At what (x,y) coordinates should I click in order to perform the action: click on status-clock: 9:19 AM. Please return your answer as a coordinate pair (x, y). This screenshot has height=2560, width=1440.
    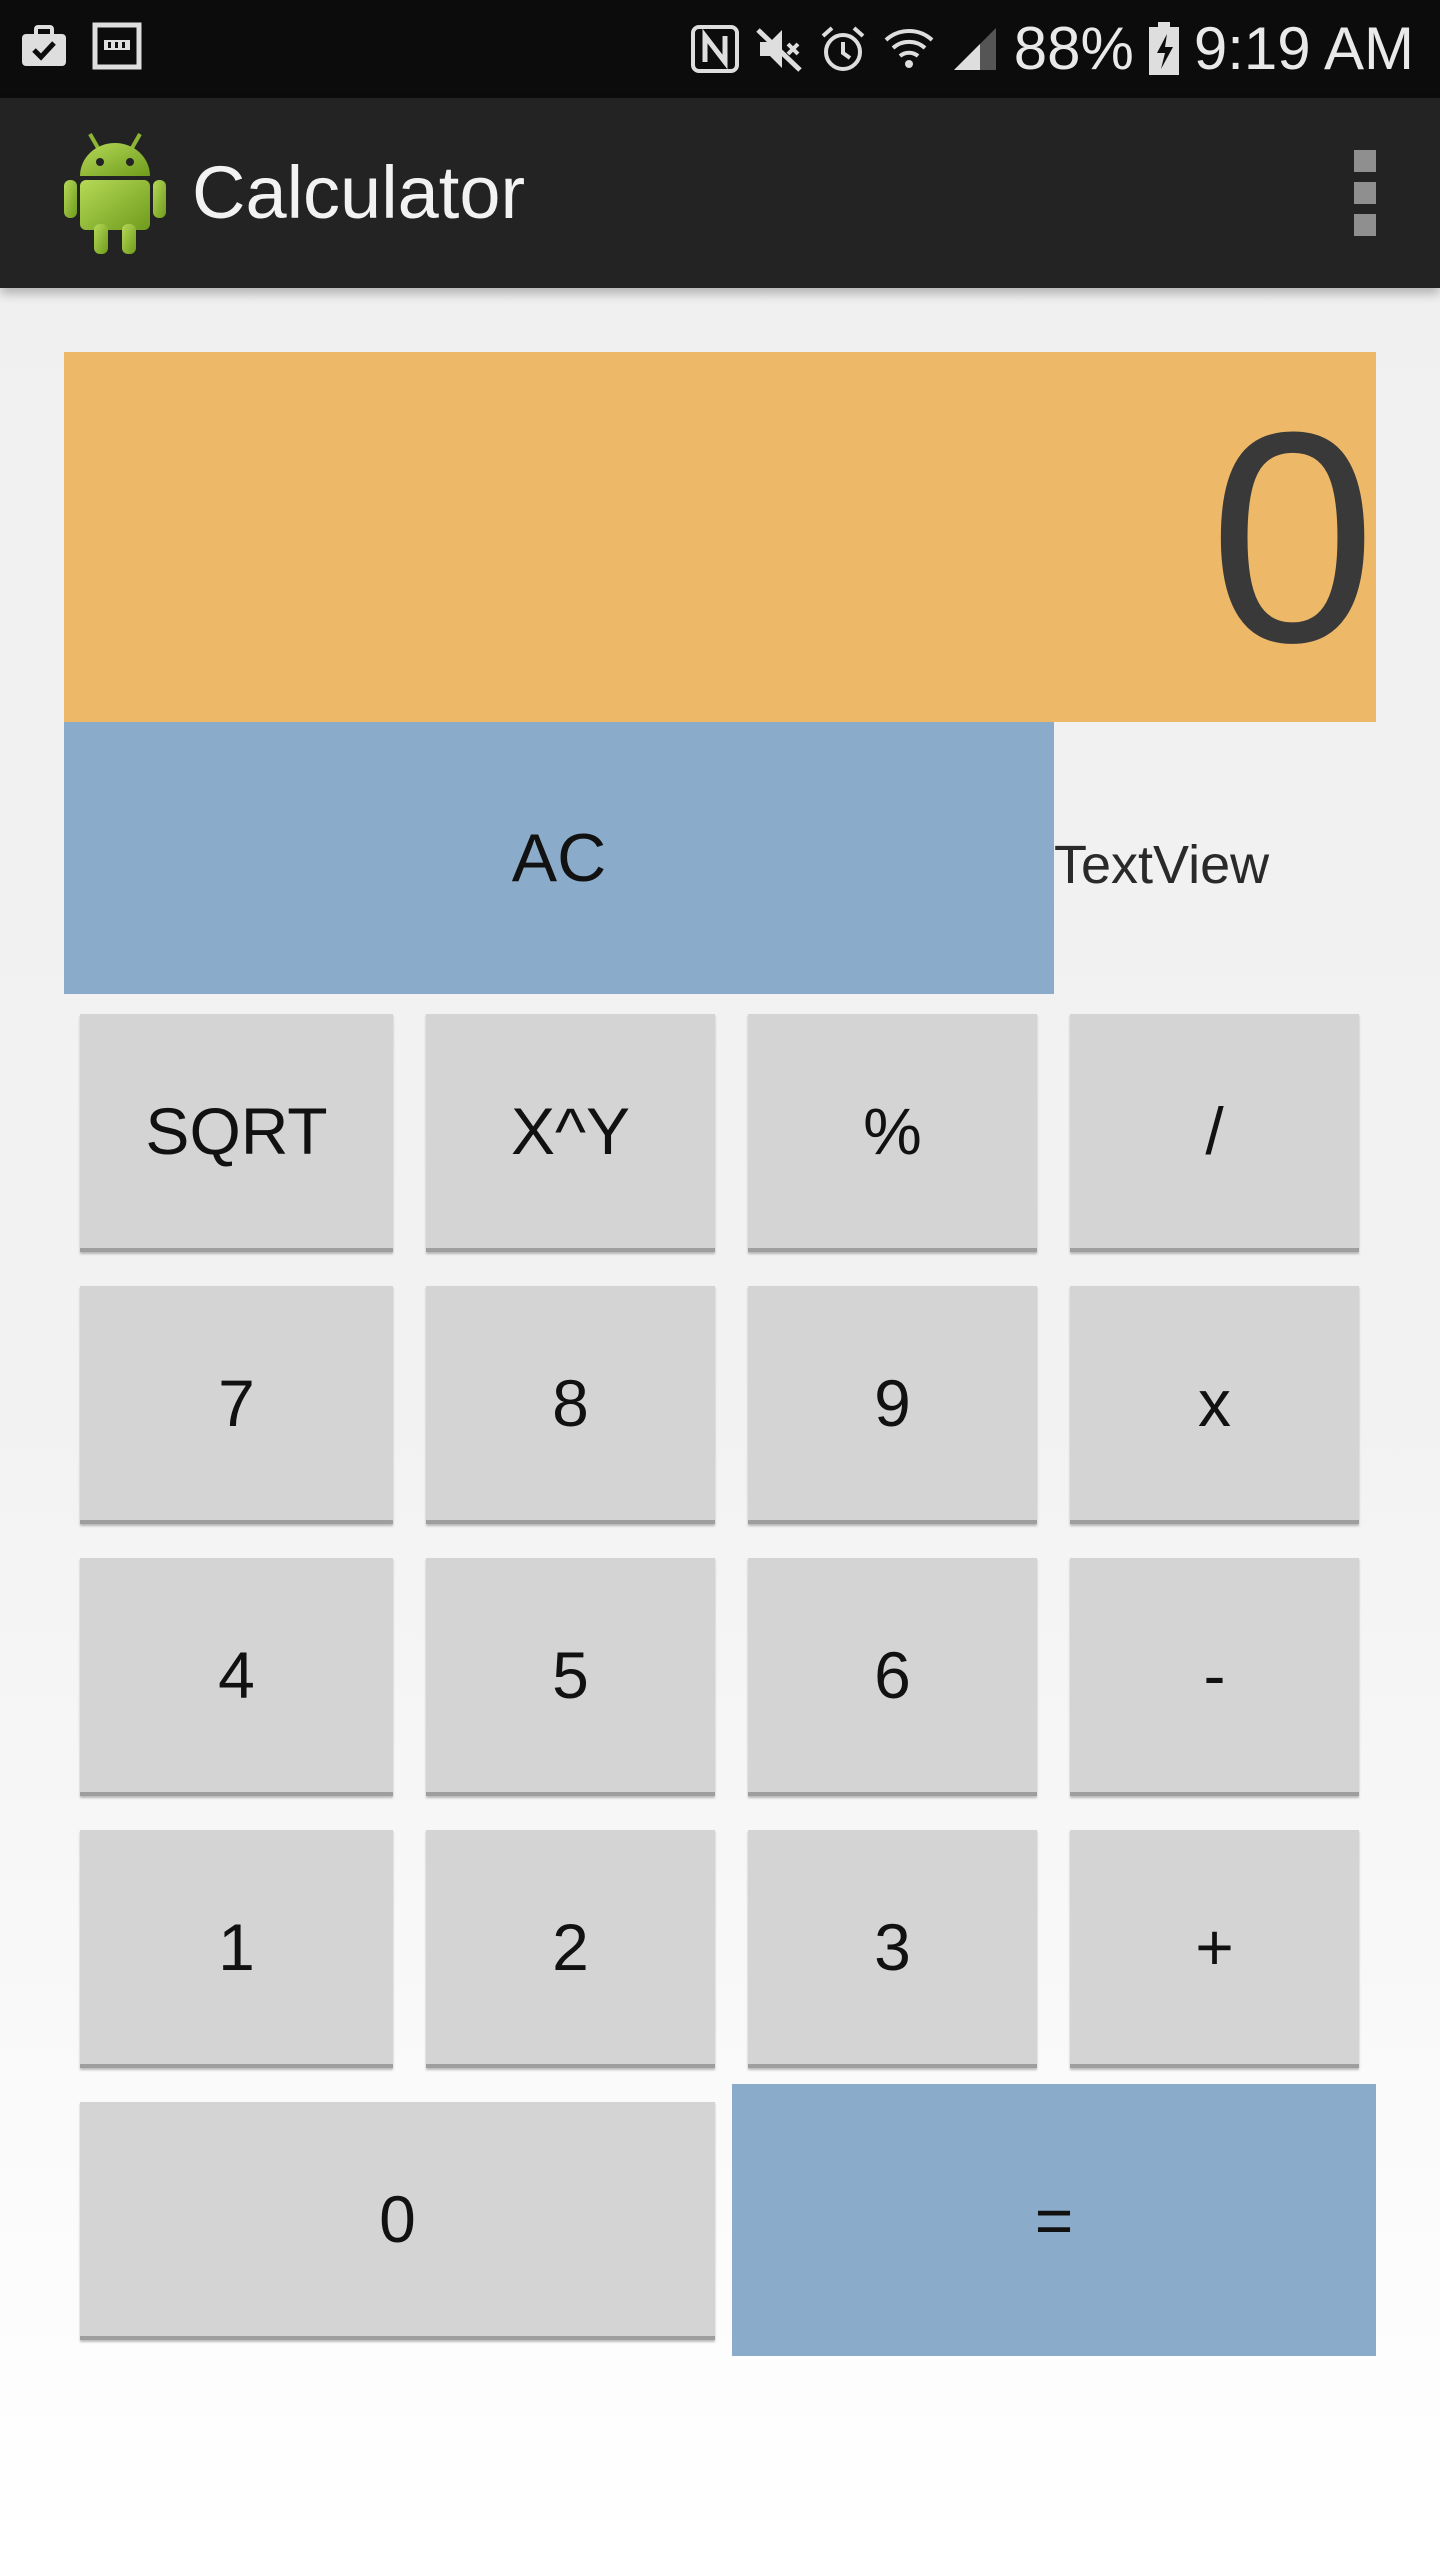
    Looking at the image, I should click on (1303, 48).